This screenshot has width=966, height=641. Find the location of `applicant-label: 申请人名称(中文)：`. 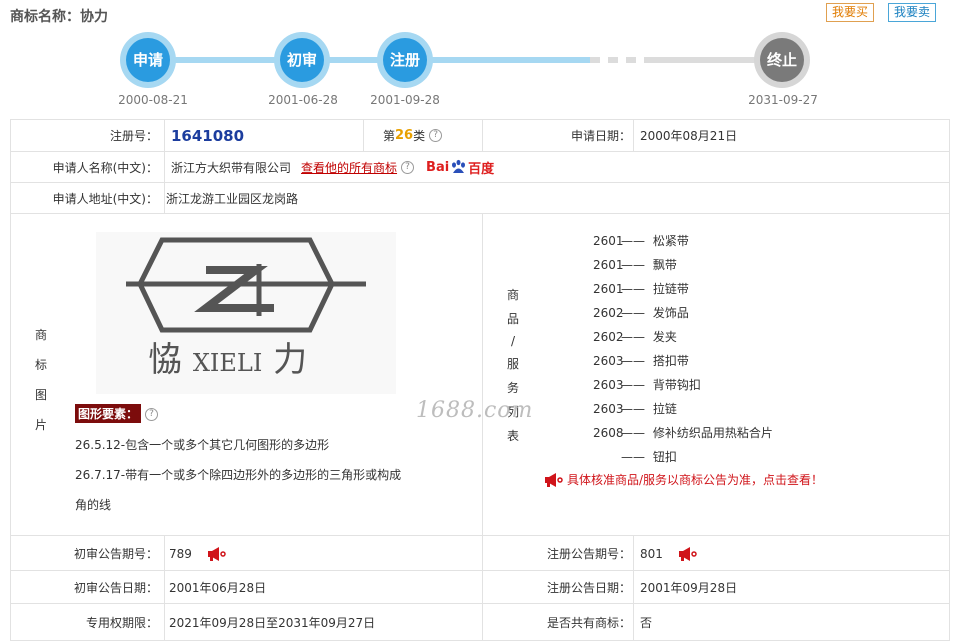

applicant-label: 申请人名称(中文)： is located at coordinates (105, 168).